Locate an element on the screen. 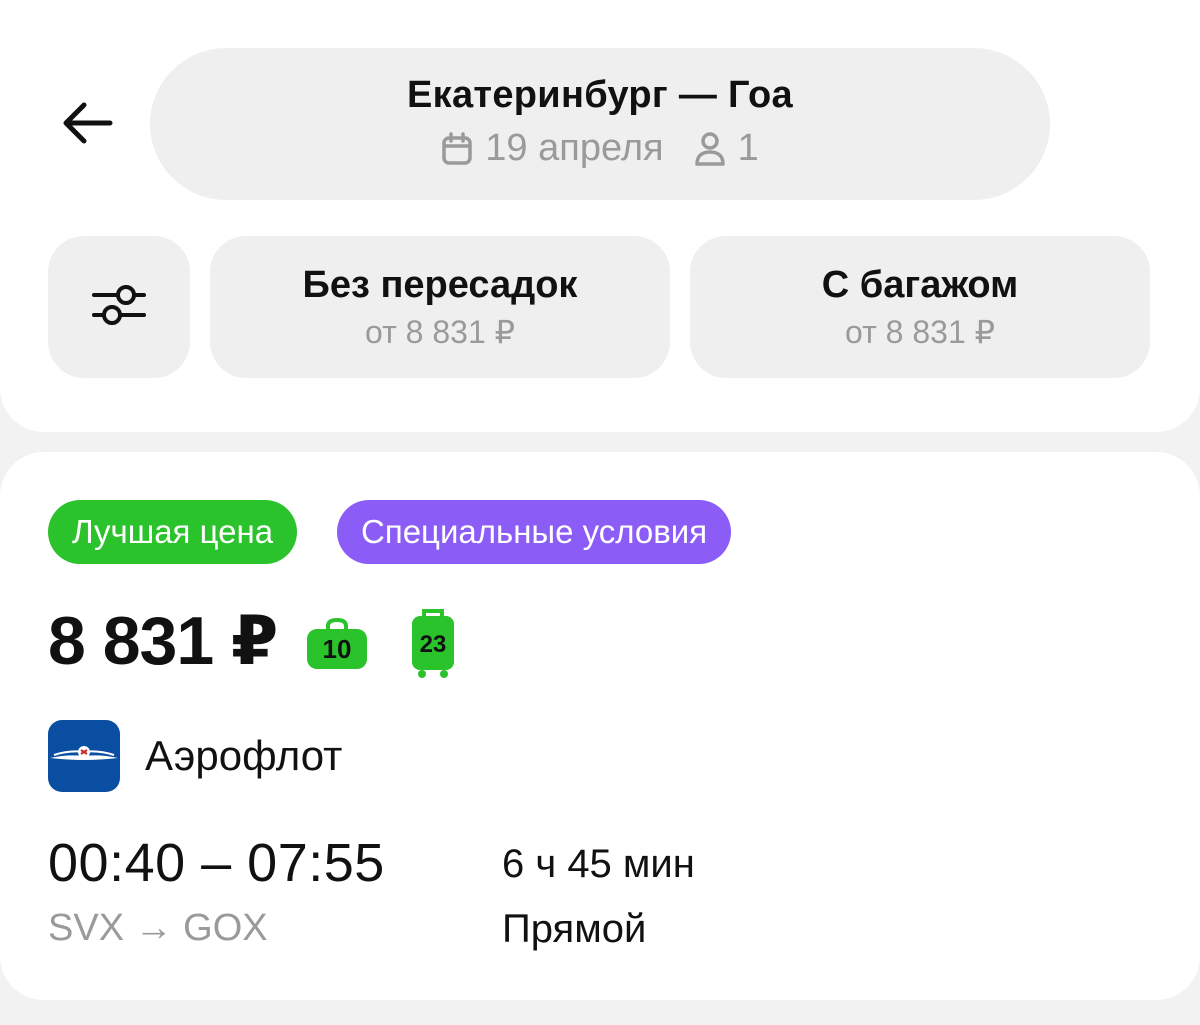 This screenshot has height=1025, width=1200. route-meta: 19 апреля 1 is located at coordinates (600, 148).